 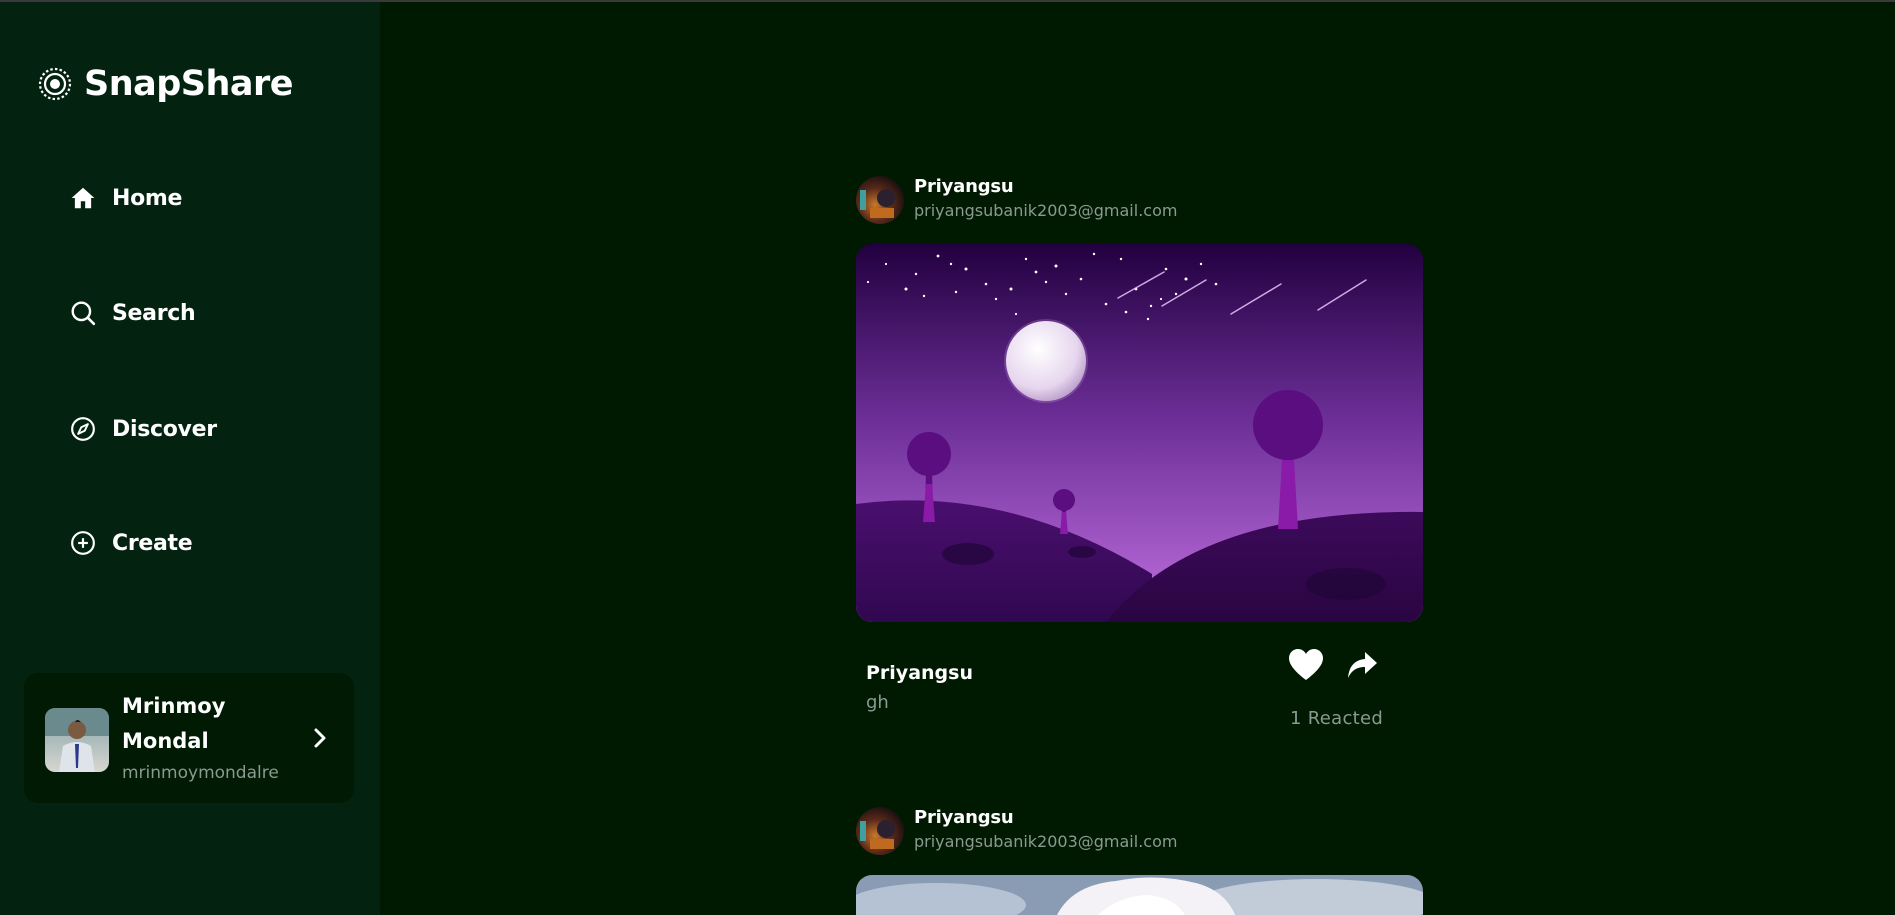 I want to click on nav-item-label: Search, so click(x=154, y=313).